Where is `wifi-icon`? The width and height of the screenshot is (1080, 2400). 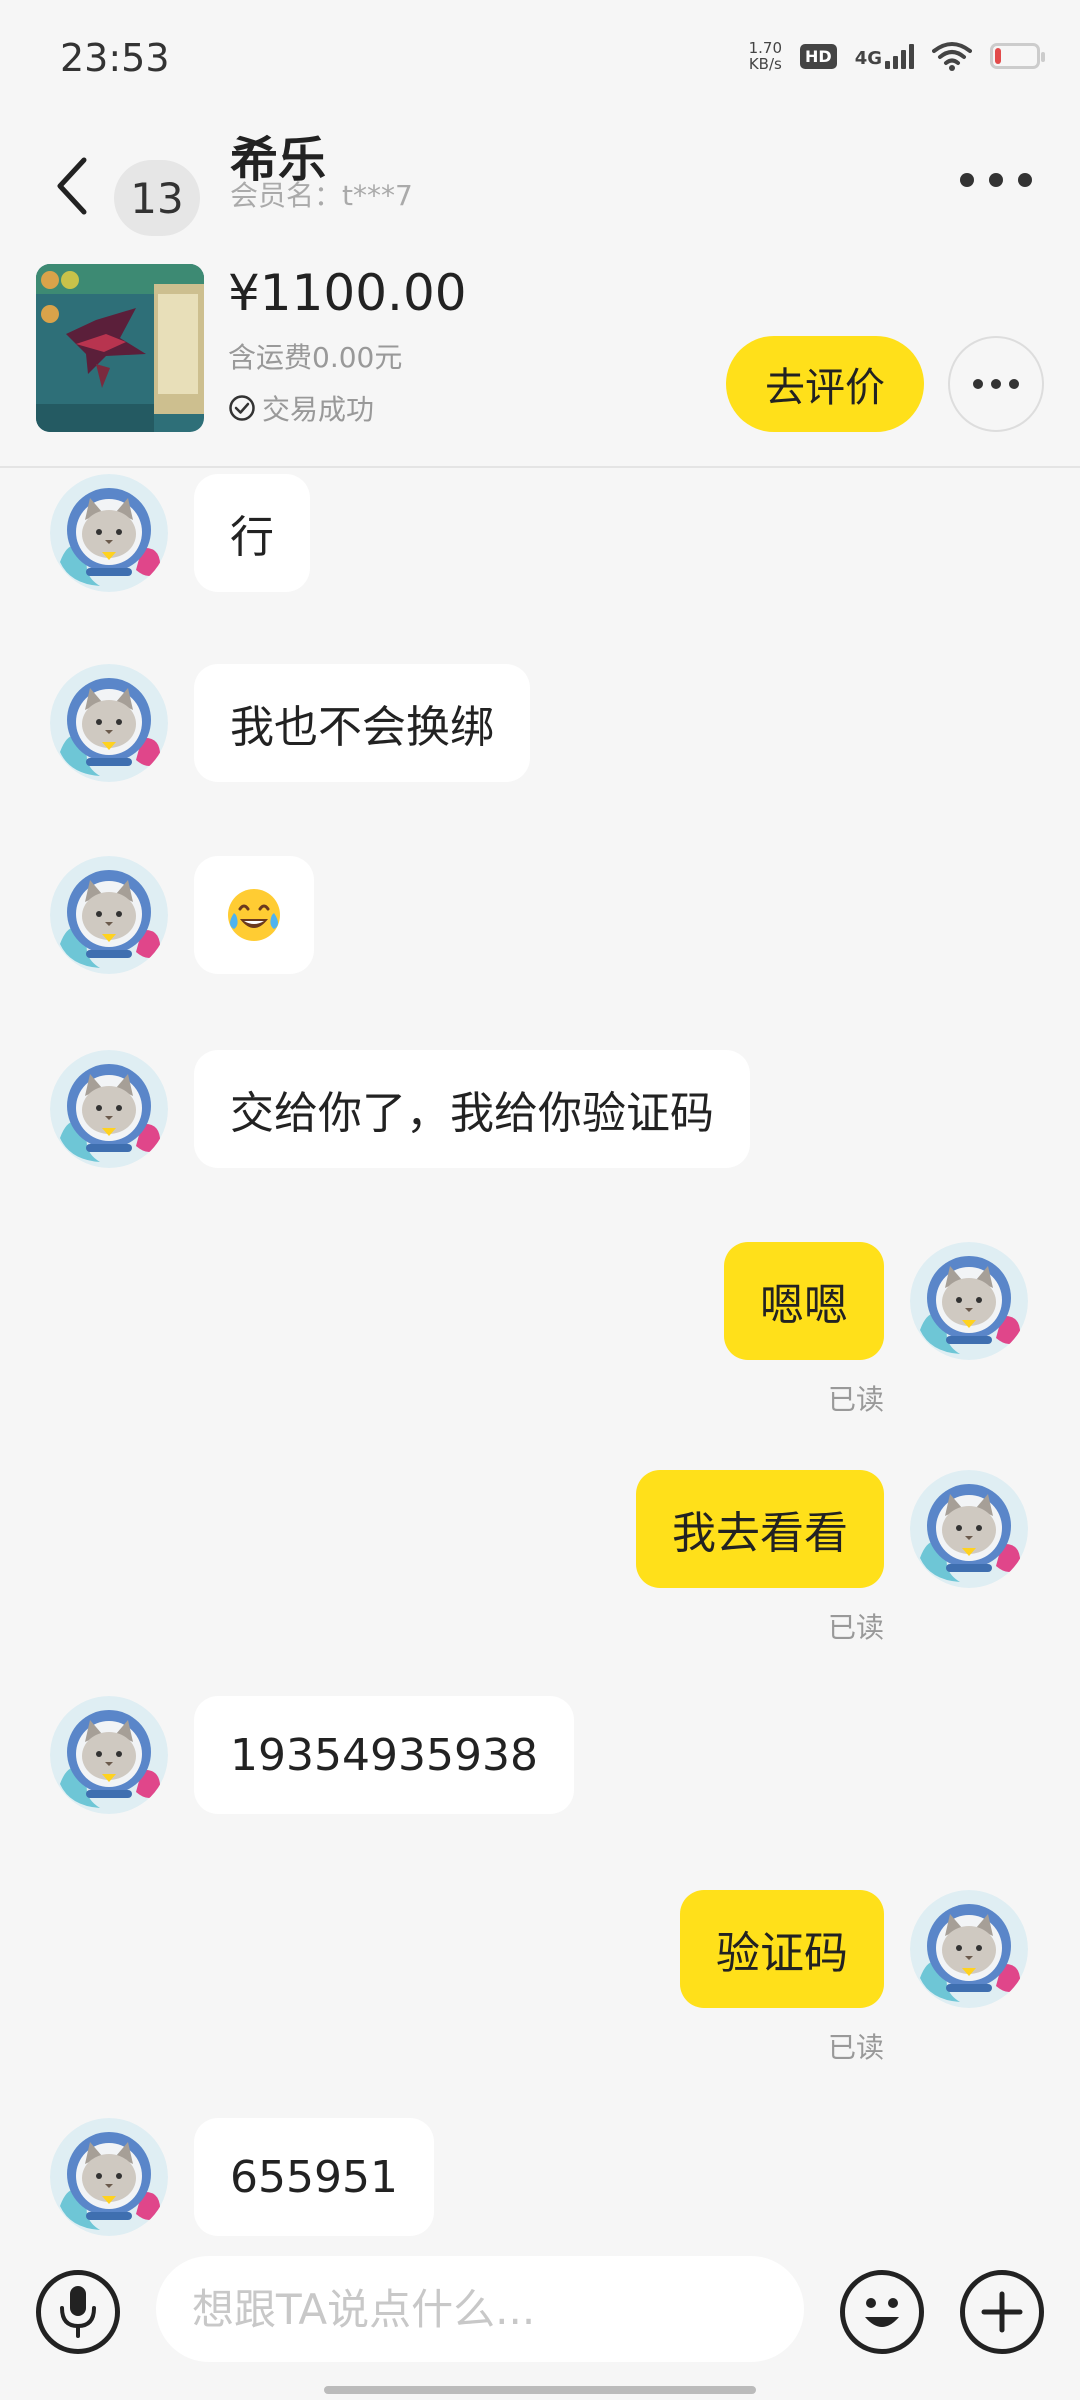 wifi-icon is located at coordinates (952, 56).